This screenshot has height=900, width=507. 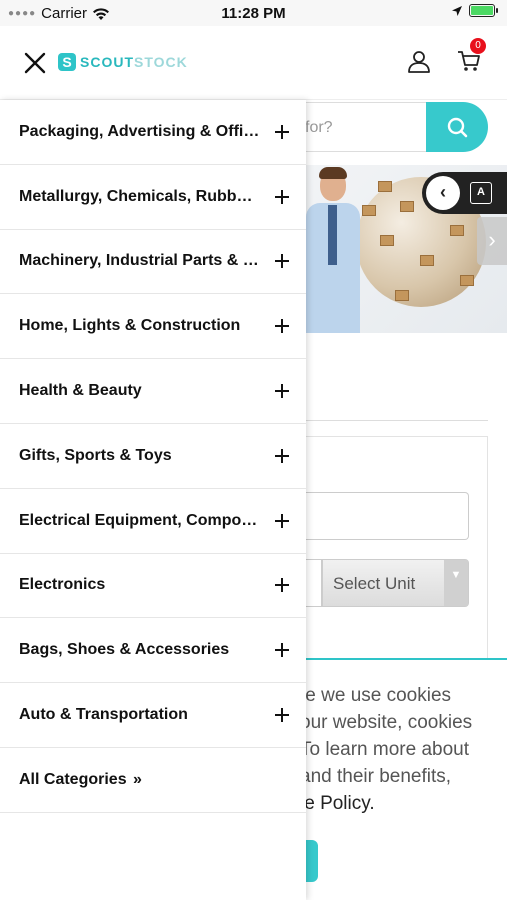 I want to click on businessman-image, so click(x=332, y=250).